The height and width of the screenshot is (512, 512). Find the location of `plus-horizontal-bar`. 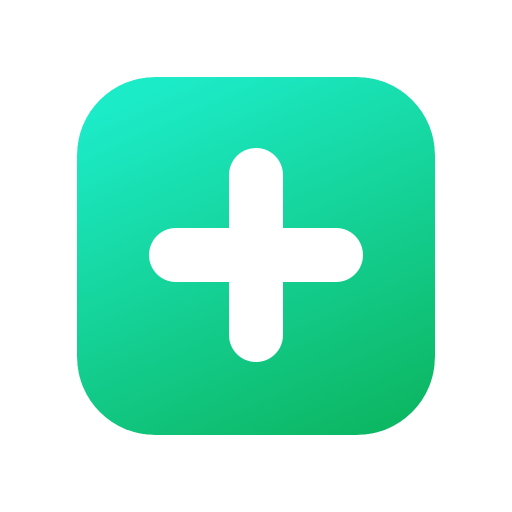

plus-horizontal-bar is located at coordinates (256, 255).